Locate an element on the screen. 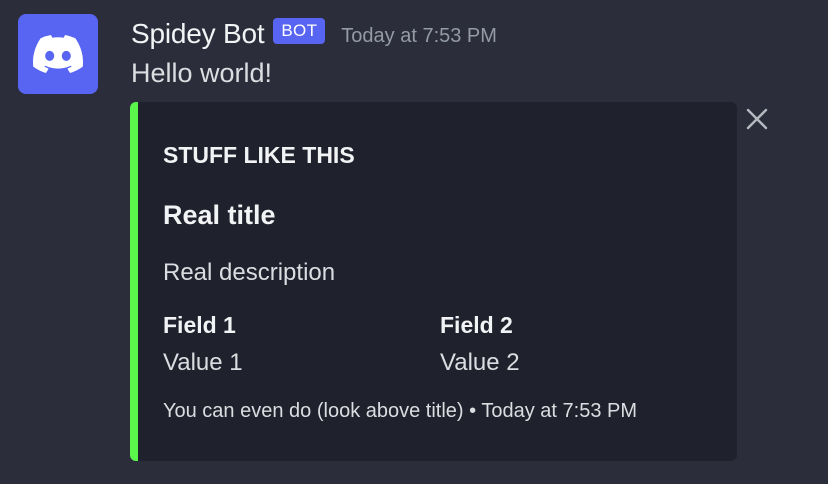 This screenshot has width=828, height=484. message-content: Hello world! is located at coordinates (202, 73).